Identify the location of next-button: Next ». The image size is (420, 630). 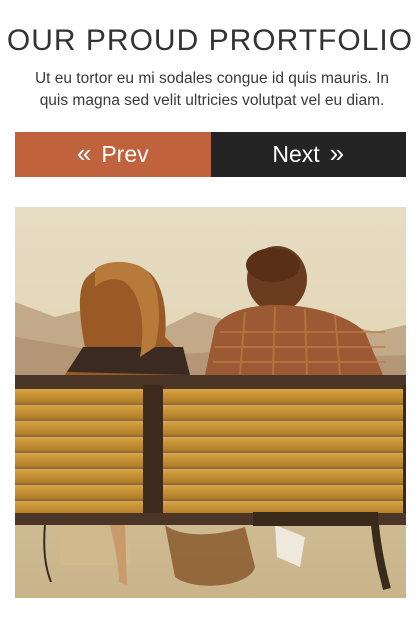
(308, 154).